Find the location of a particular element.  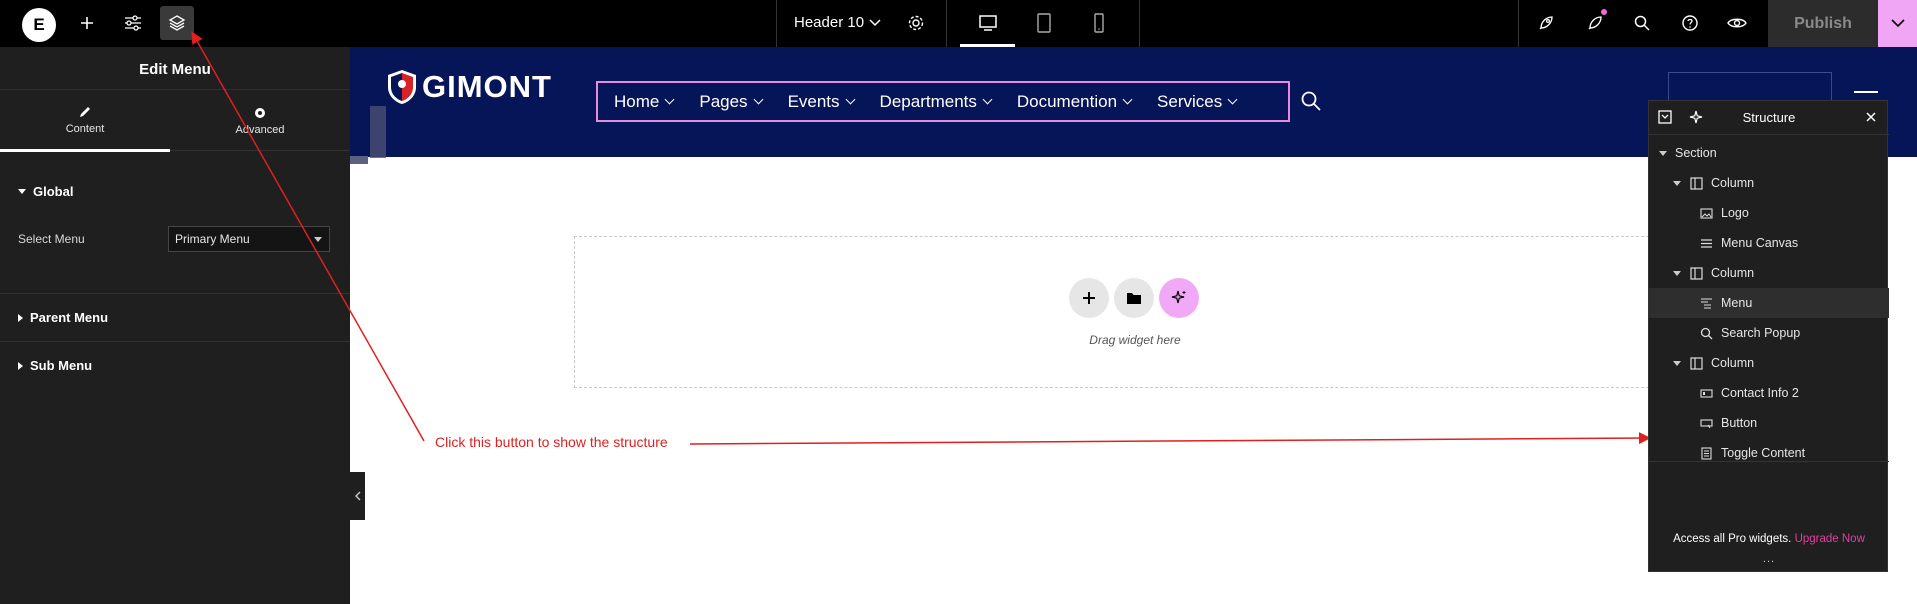

structure-item-menu-canvas: Menu Canvas is located at coordinates (1769, 243).